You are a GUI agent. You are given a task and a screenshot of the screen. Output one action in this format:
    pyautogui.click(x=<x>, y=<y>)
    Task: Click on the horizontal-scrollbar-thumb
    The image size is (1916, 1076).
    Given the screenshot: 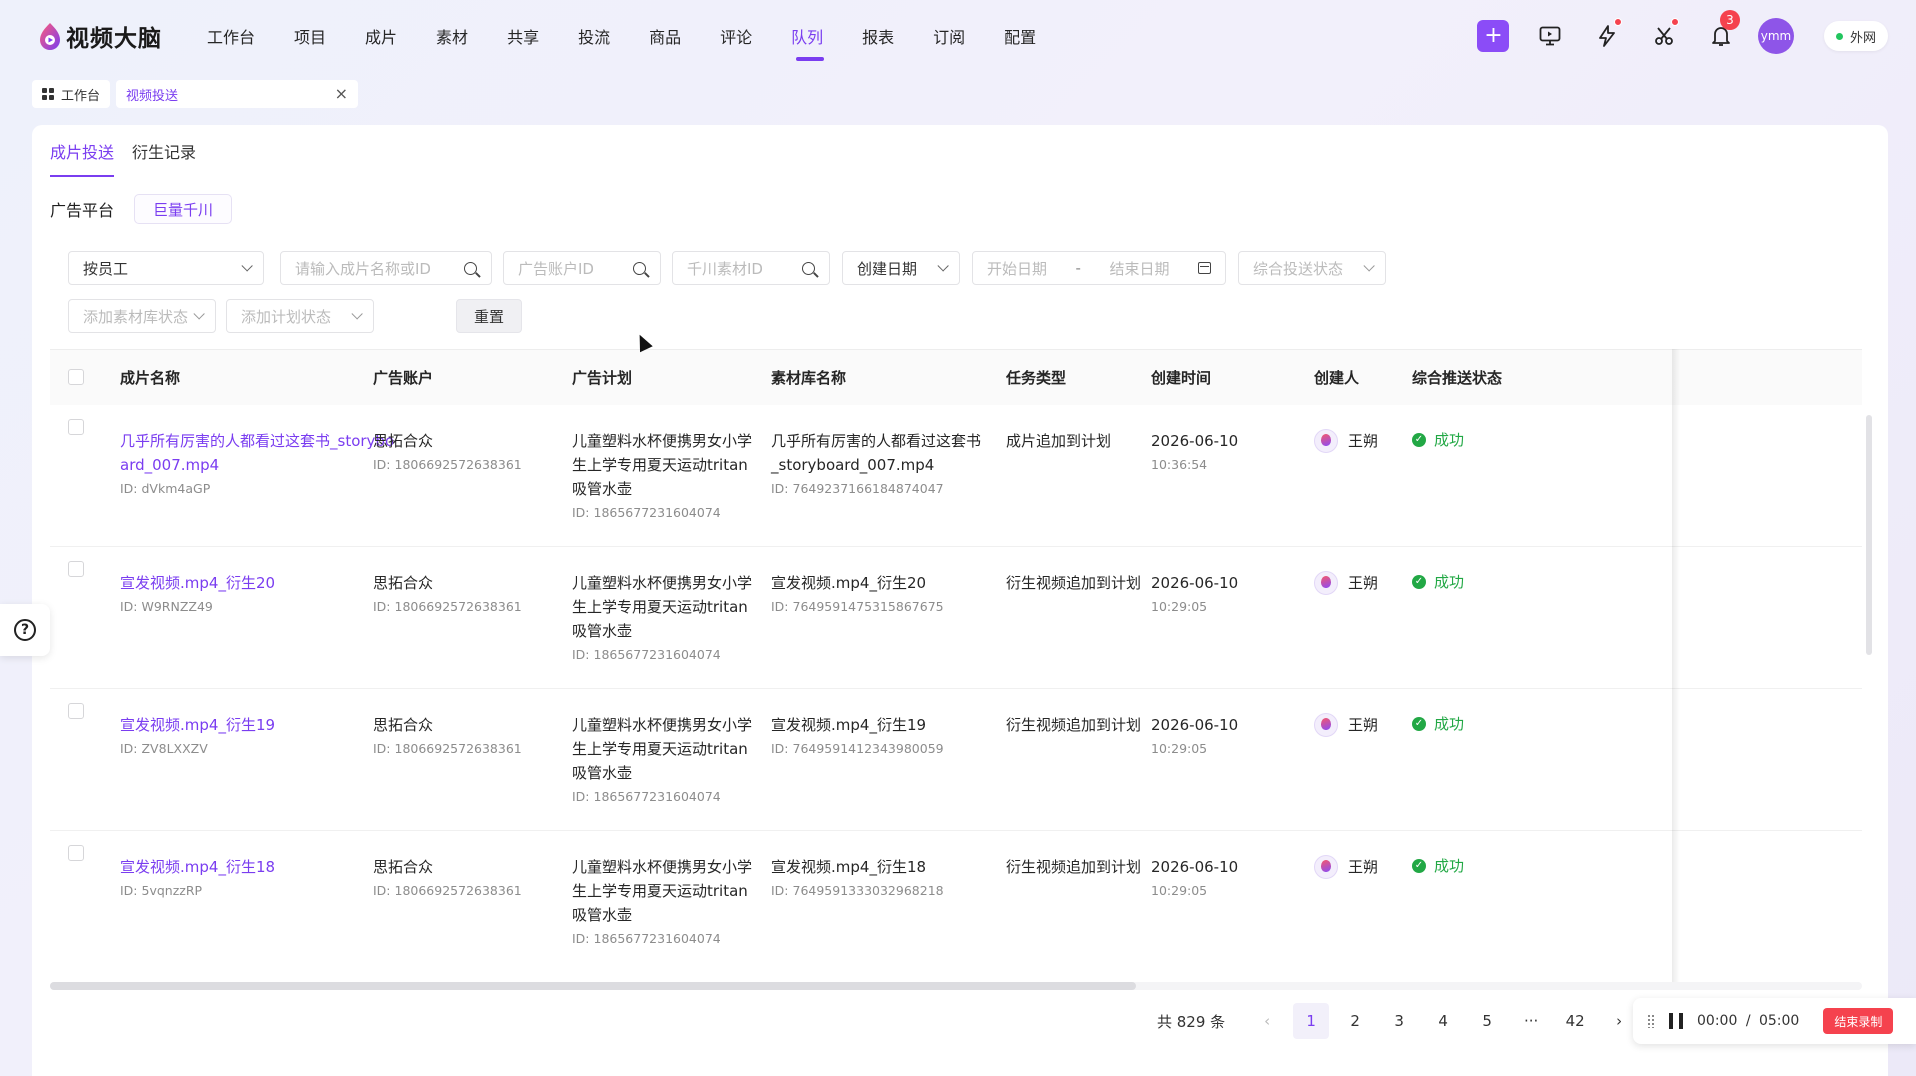 What is the action you would take?
    pyautogui.click(x=593, y=986)
    